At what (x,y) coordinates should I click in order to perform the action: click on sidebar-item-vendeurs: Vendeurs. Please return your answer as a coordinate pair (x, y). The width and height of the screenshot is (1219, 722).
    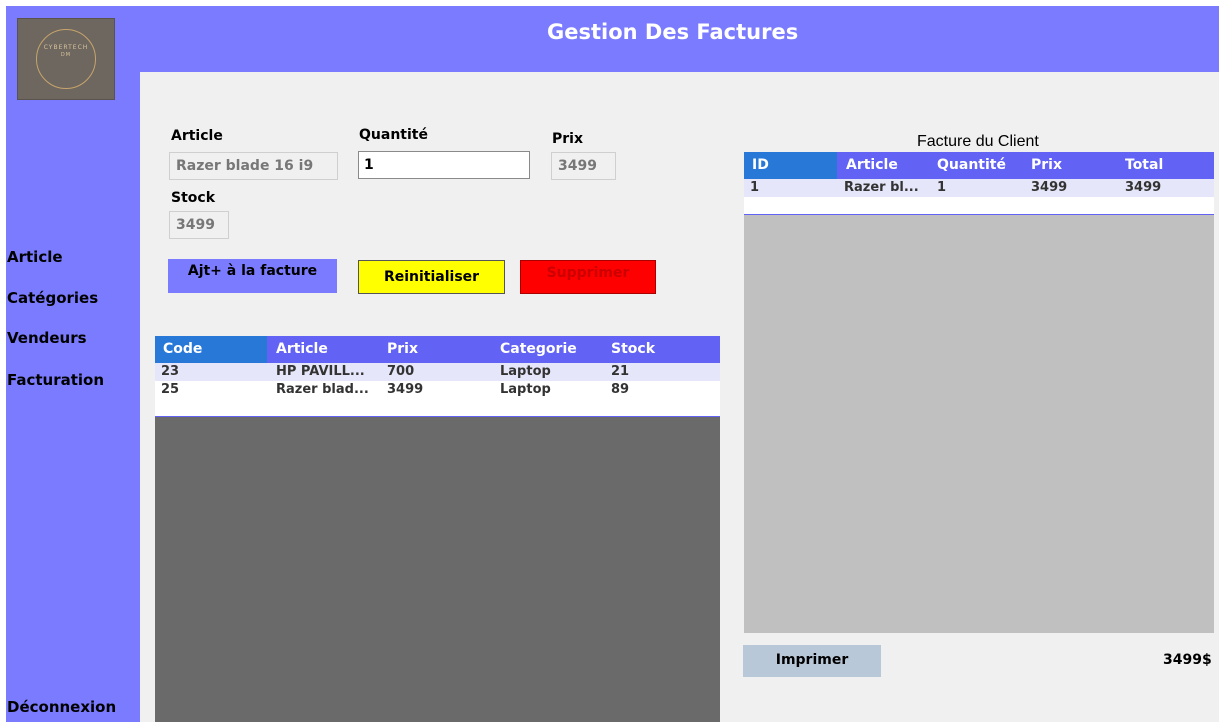
    Looking at the image, I should click on (47, 338).